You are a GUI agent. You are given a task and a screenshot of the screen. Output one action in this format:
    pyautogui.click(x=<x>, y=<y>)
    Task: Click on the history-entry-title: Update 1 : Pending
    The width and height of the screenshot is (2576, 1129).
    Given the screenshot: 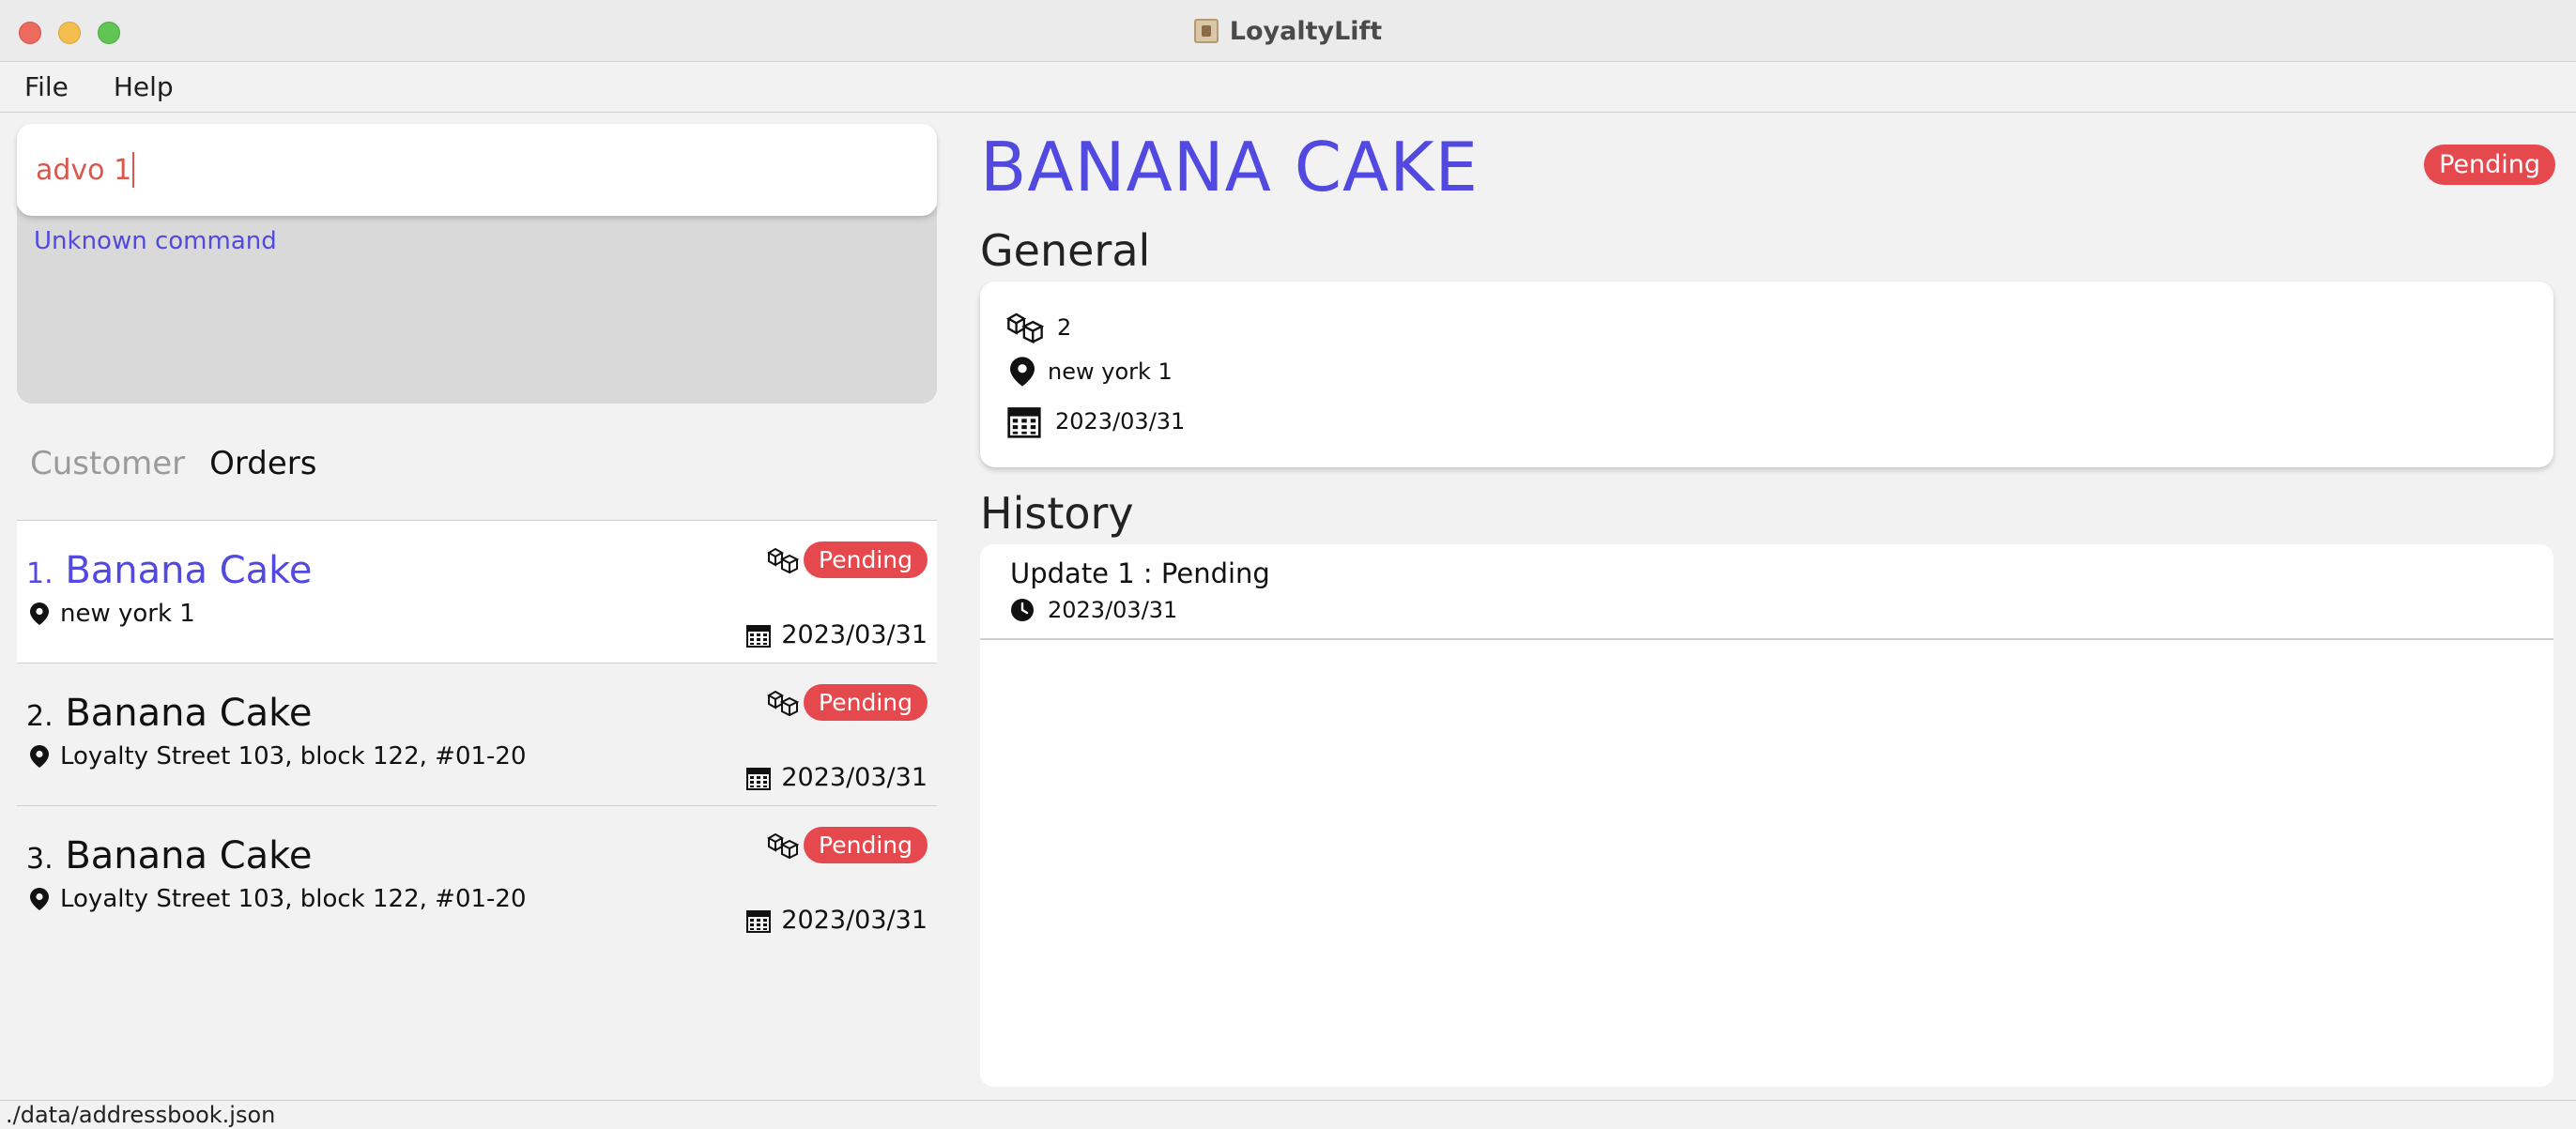 What is the action you would take?
    pyautogui.click(x=1140, y=573)
    